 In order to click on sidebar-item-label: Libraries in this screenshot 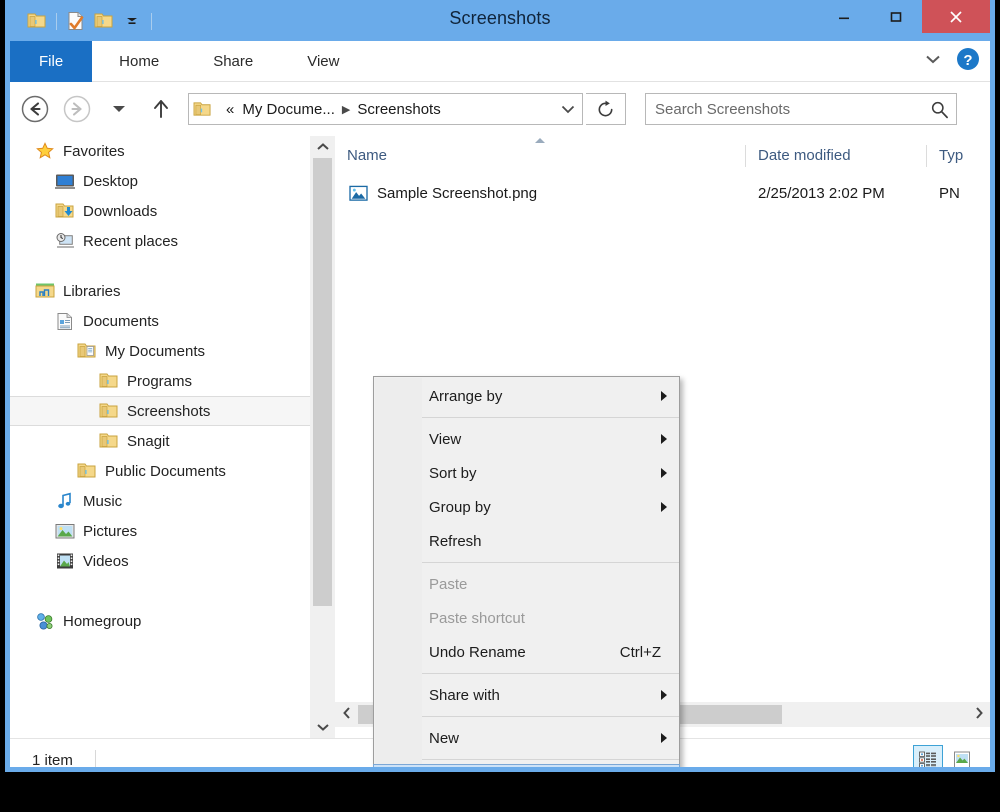, I will do `click(92, 291)`.